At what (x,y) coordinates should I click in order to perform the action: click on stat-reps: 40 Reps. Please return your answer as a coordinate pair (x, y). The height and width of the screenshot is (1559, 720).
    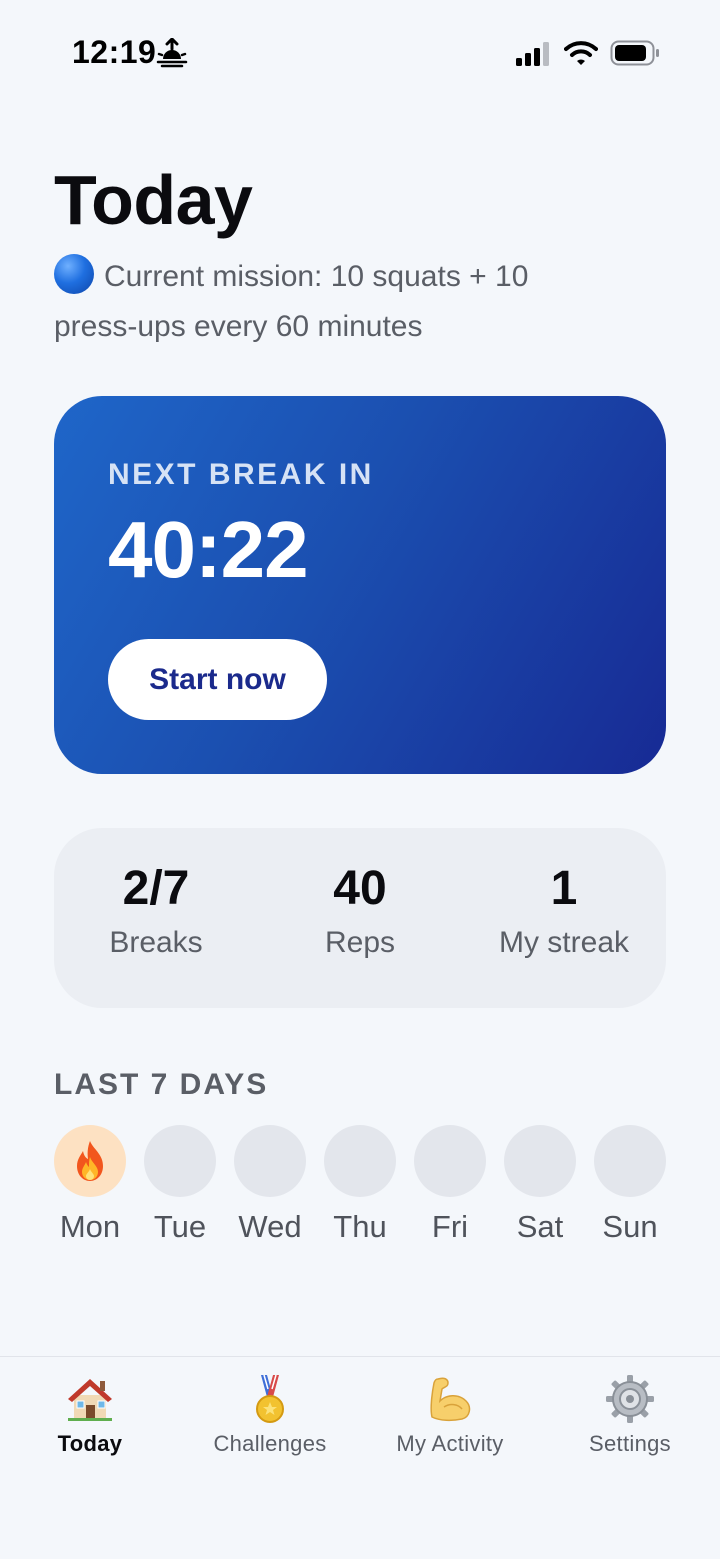
    Looking at the image, I should click on (360, 909).